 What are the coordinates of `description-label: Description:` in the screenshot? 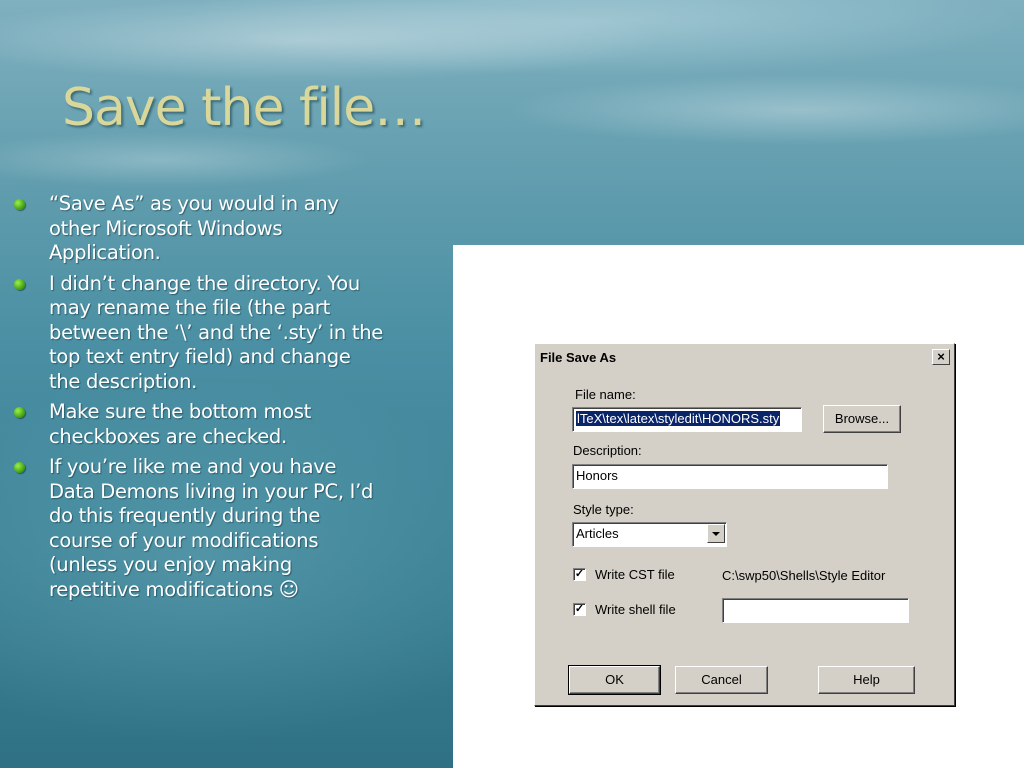 It's located at (607, 450).